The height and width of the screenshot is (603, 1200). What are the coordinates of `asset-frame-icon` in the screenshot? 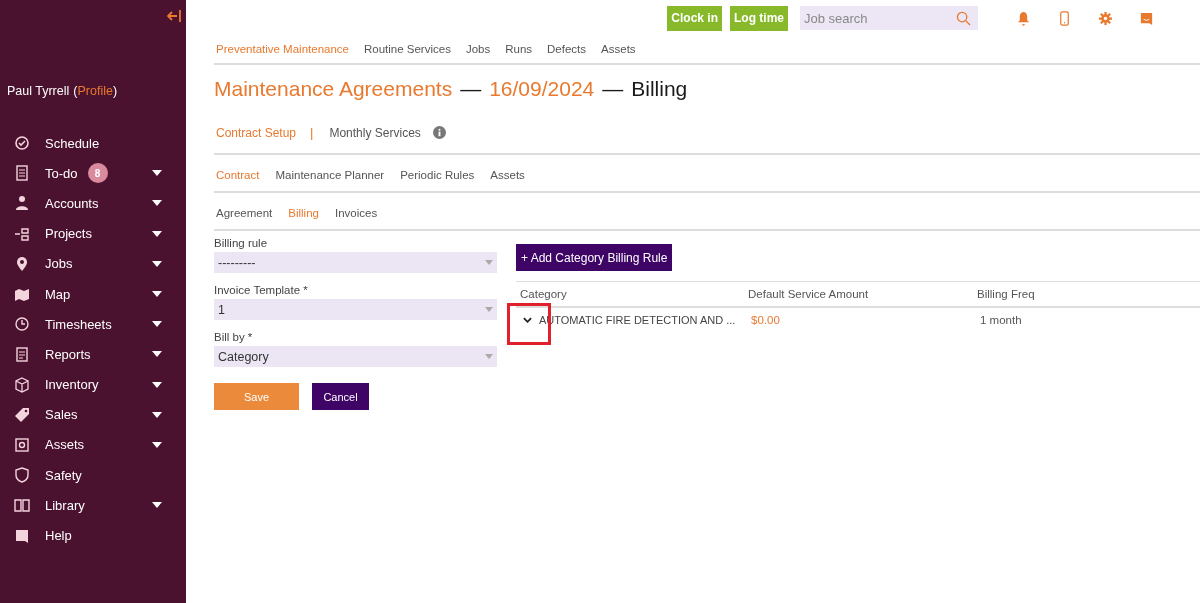 It's located at (22, 444).